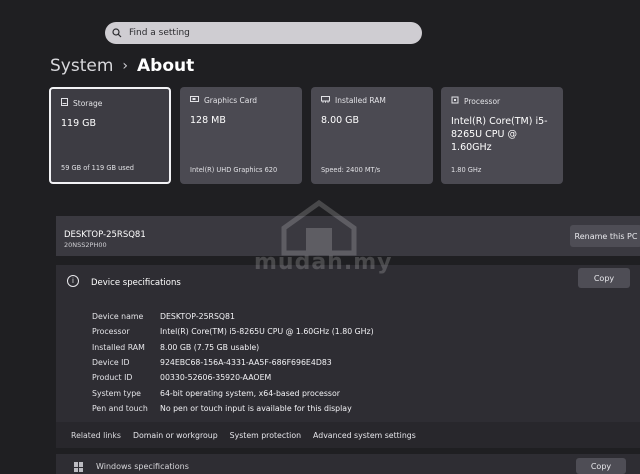 The image size is (640, 474). I want to click on storage-usage: 59 GB of 119 GB used, so click(97, 168).